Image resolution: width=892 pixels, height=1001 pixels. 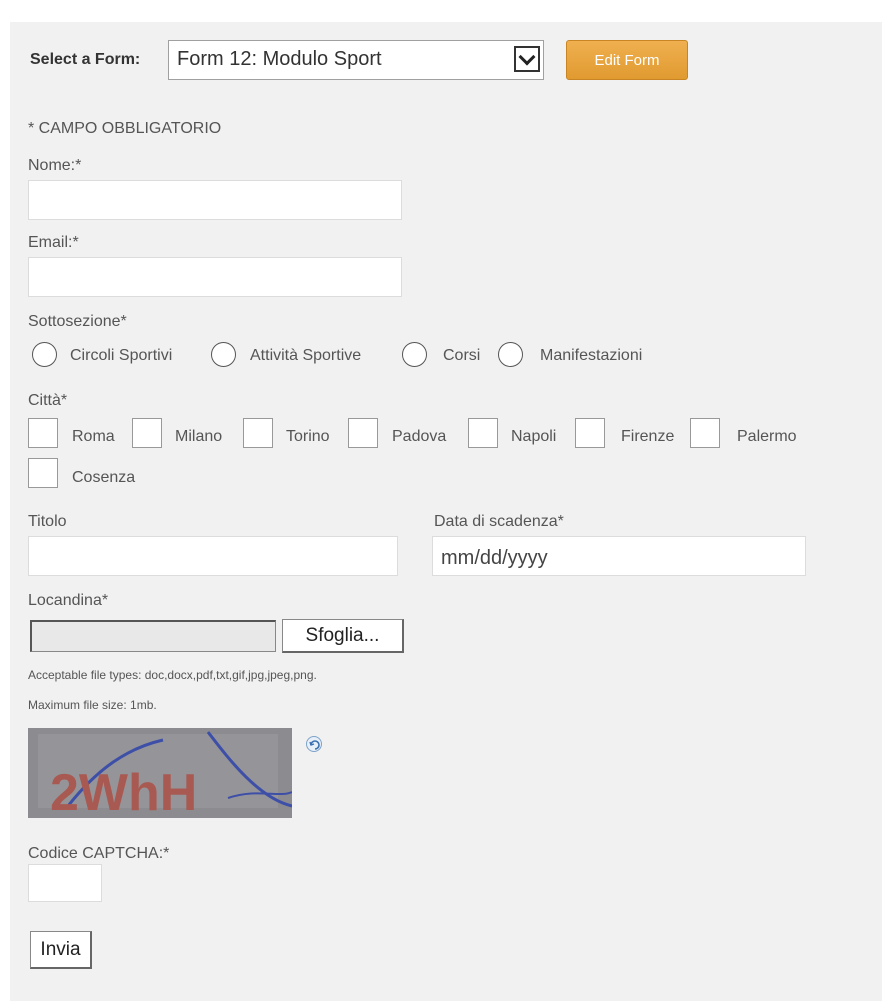 What do you see at coordinates (534, 436) in the screenshot?
I see `checkbox-label-napoli: Napoli` at bounding box center [534, 436].